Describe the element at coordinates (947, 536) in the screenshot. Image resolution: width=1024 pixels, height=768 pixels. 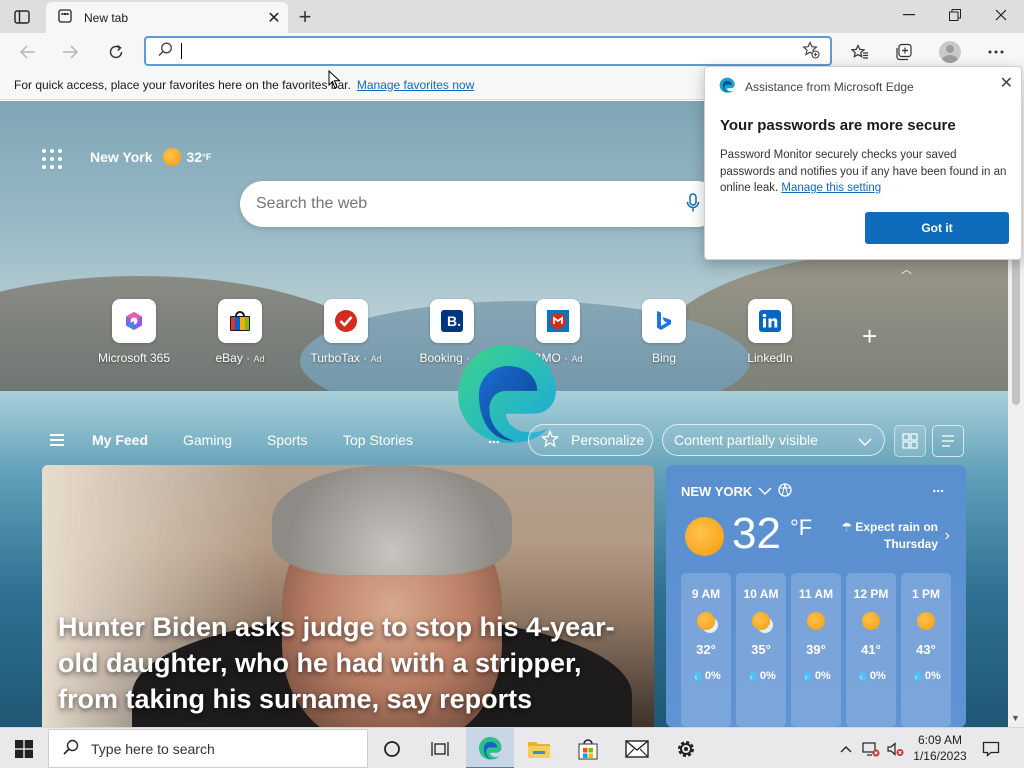
I see `chevron-right-icon: ›` at that location.